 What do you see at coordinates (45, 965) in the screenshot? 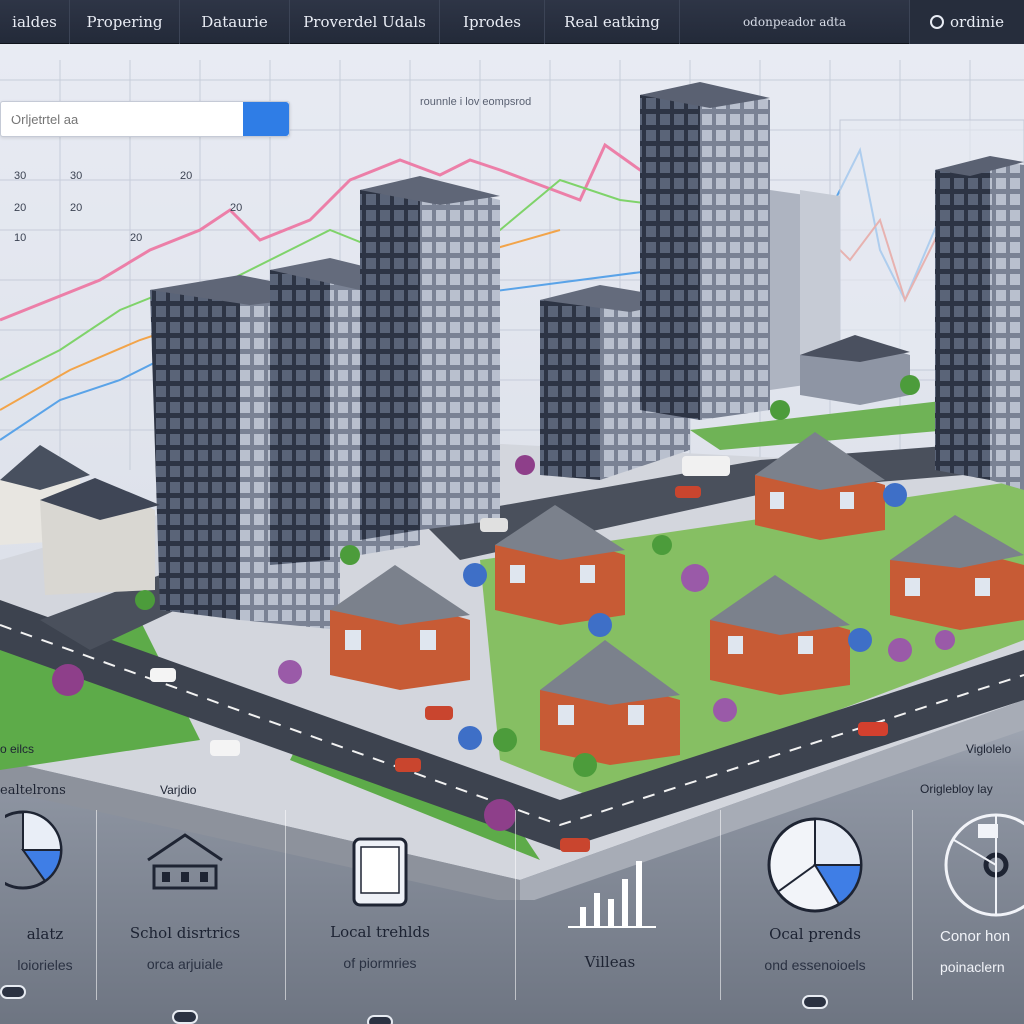
I see `feature-subtitle: loiorieles` at bounding box center [45, 965].